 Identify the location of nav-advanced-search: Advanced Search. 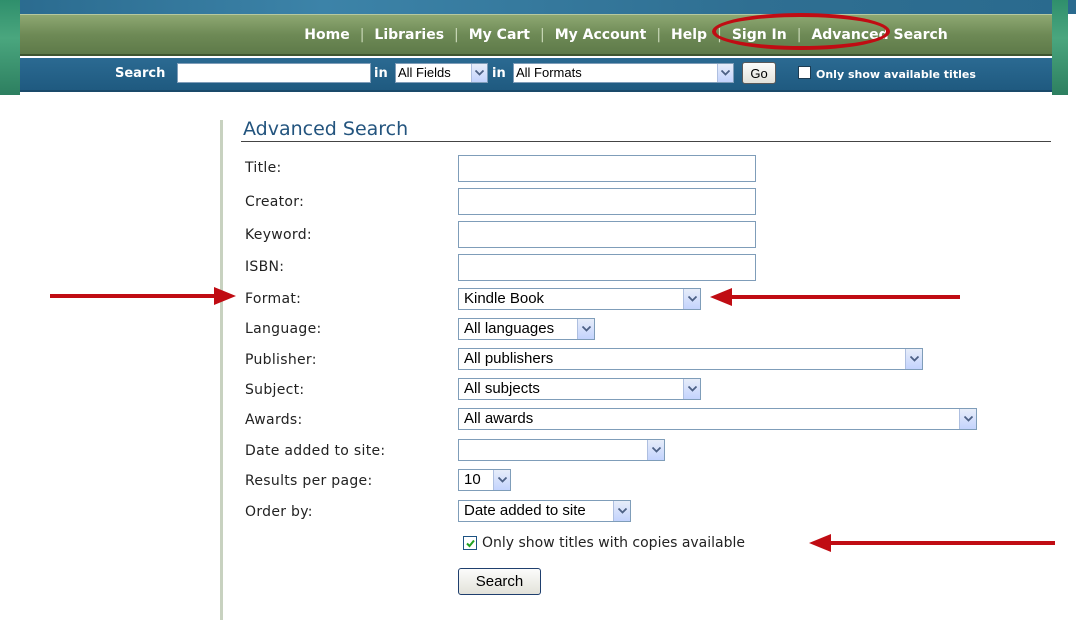
(879, 35).